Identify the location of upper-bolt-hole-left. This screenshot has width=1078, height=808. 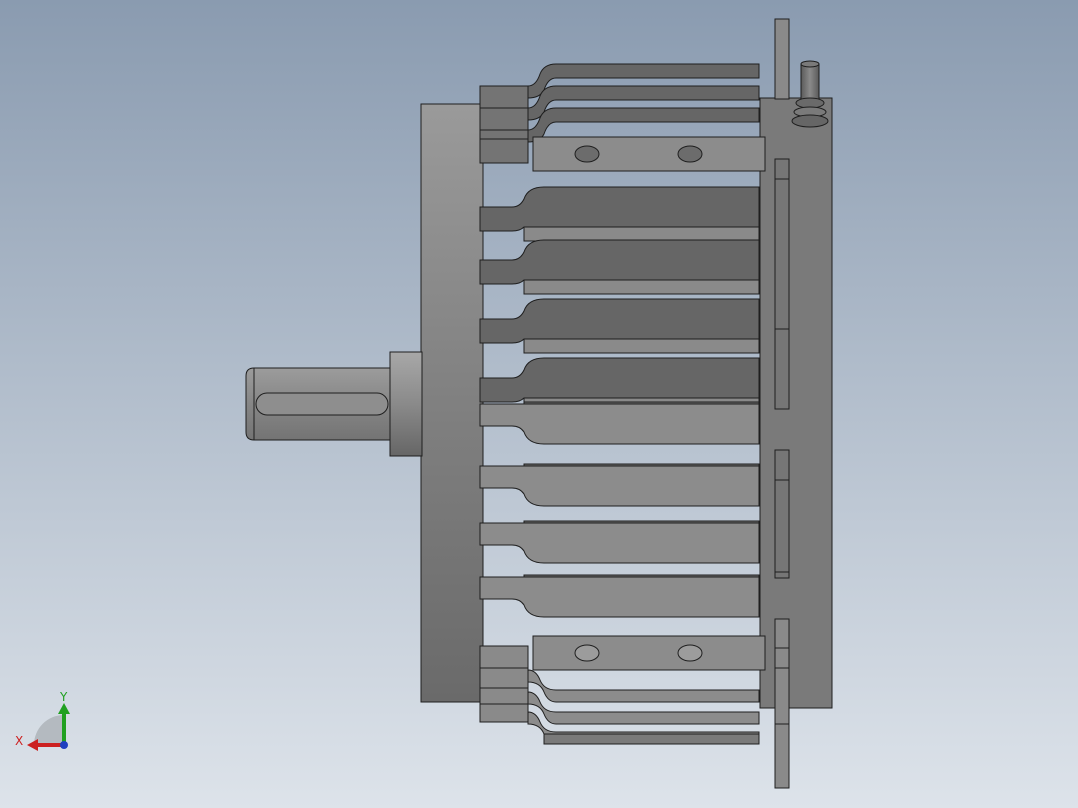
(587, 154).